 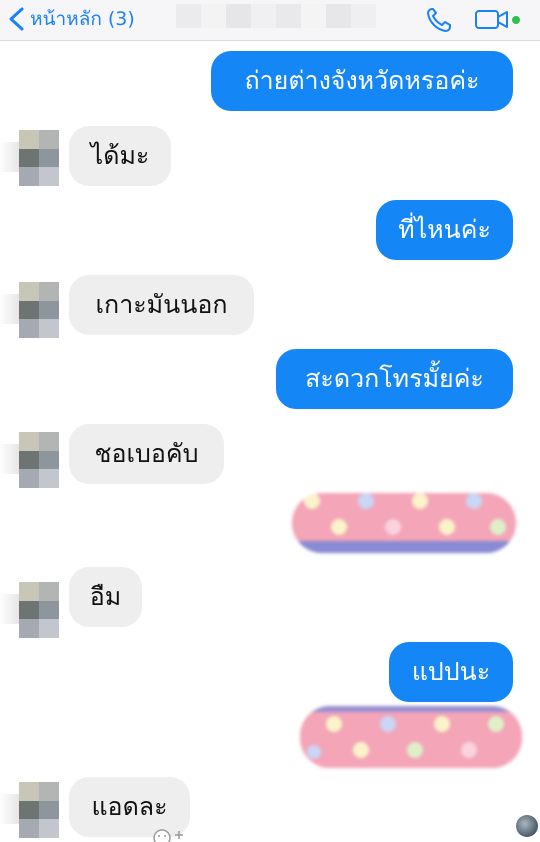 I want to click on online-status-dot, so click(x=516, y=20).